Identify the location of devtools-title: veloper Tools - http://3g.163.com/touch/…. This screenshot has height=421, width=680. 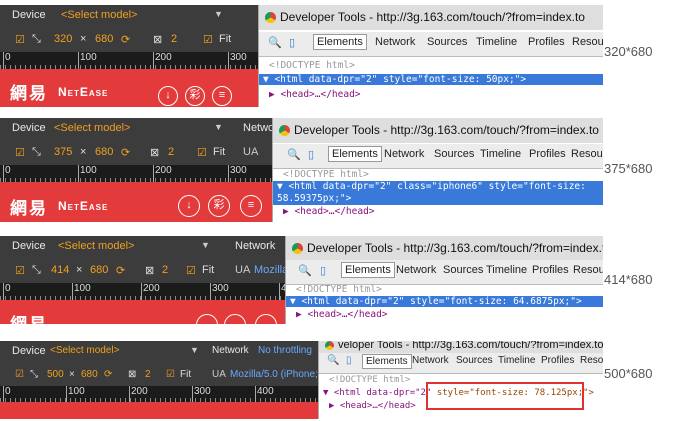
(470, 346).